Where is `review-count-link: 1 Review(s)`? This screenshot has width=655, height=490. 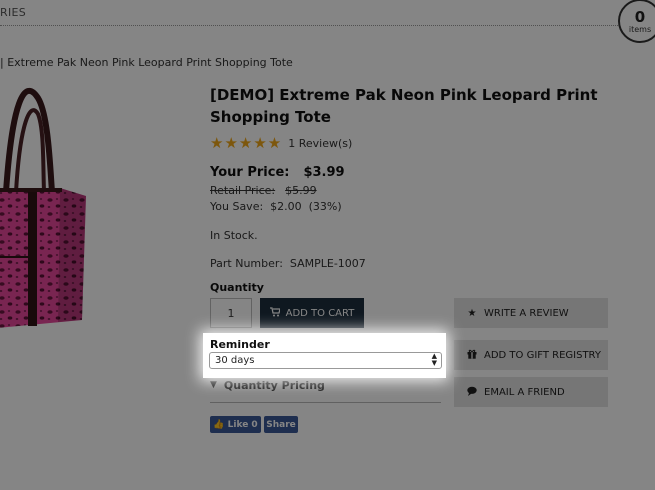 review-count-link: 1 Review(s) is located at coordinates (320, 143).